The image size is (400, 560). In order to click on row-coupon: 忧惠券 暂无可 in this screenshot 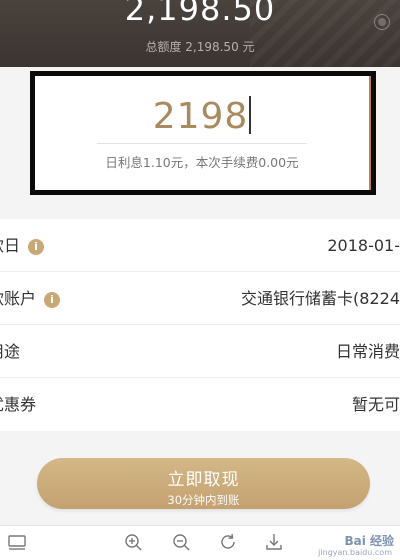, I will do `click(200, 404)`.